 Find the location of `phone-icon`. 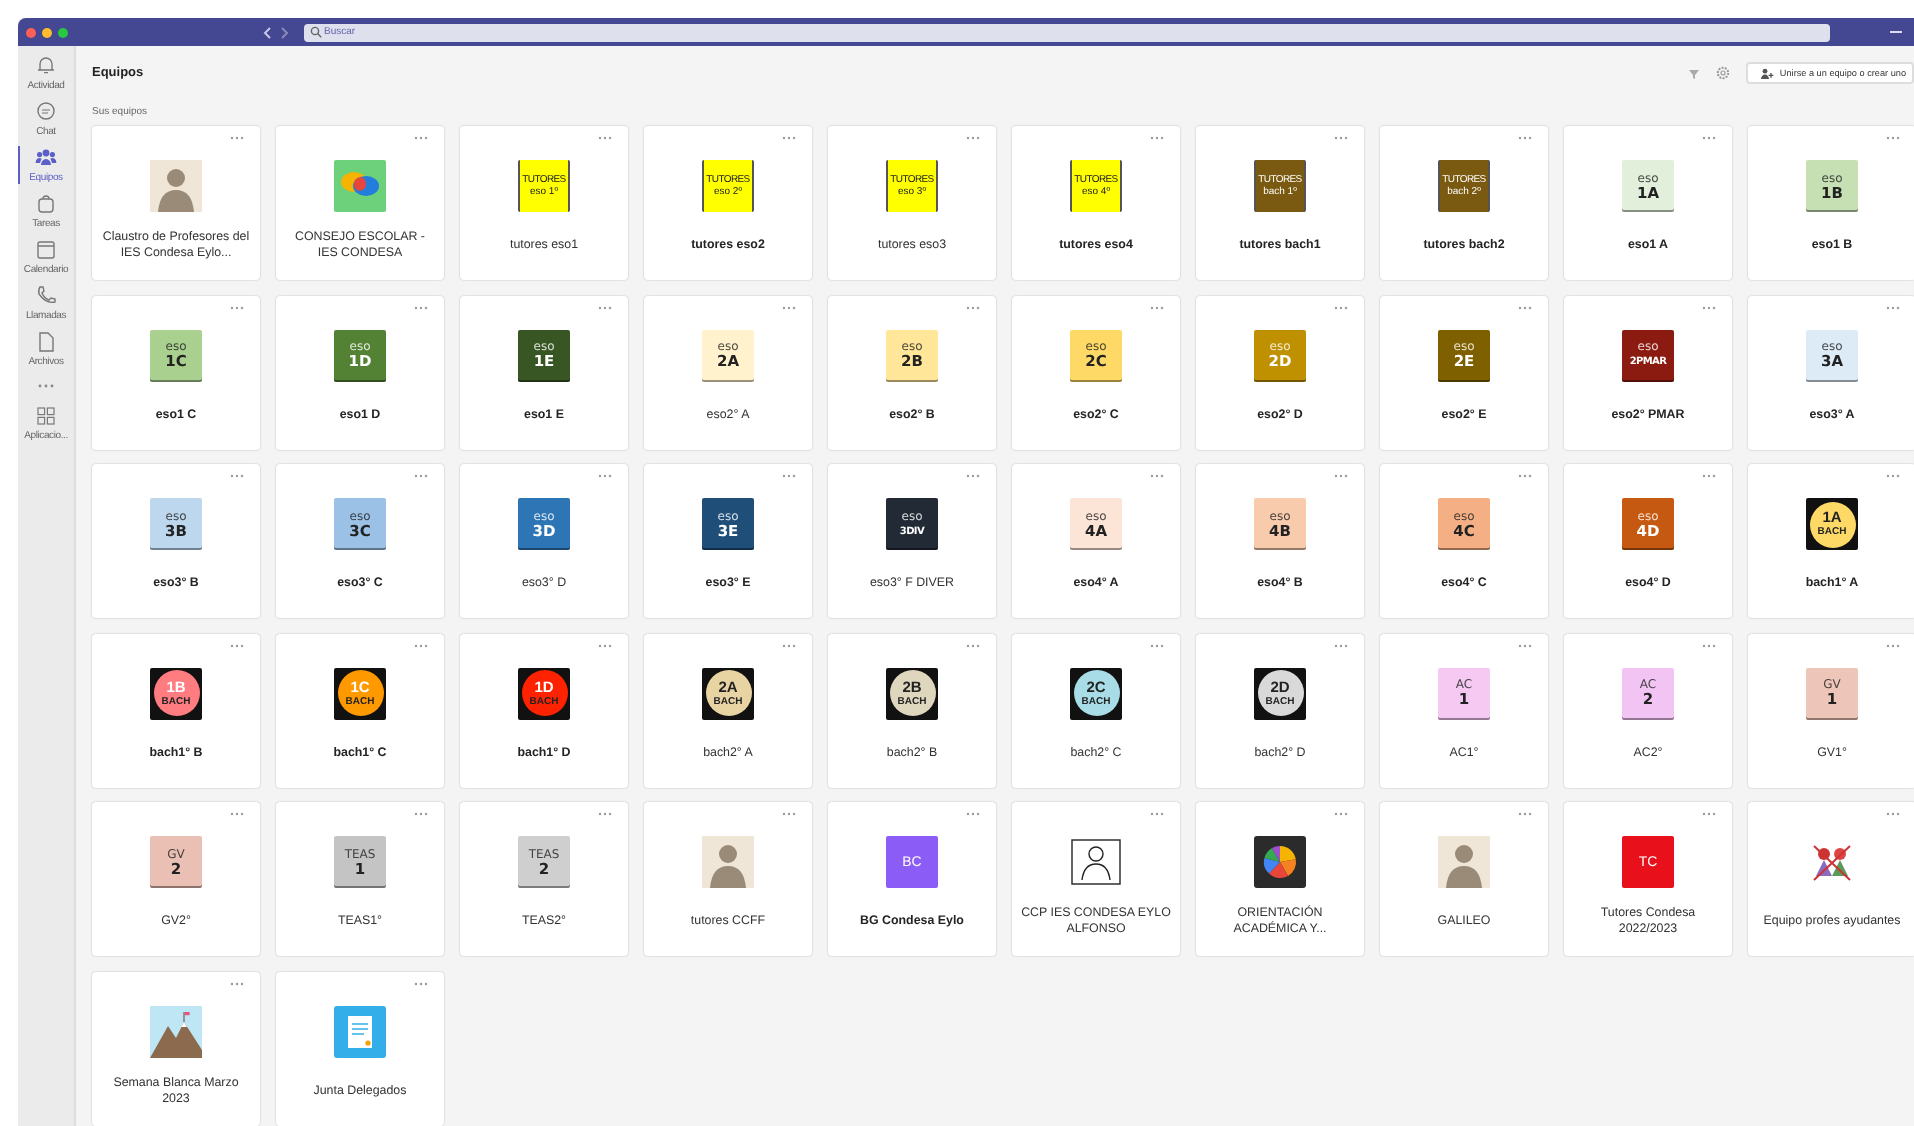

phone-icon is located at coordinates (46, 296).